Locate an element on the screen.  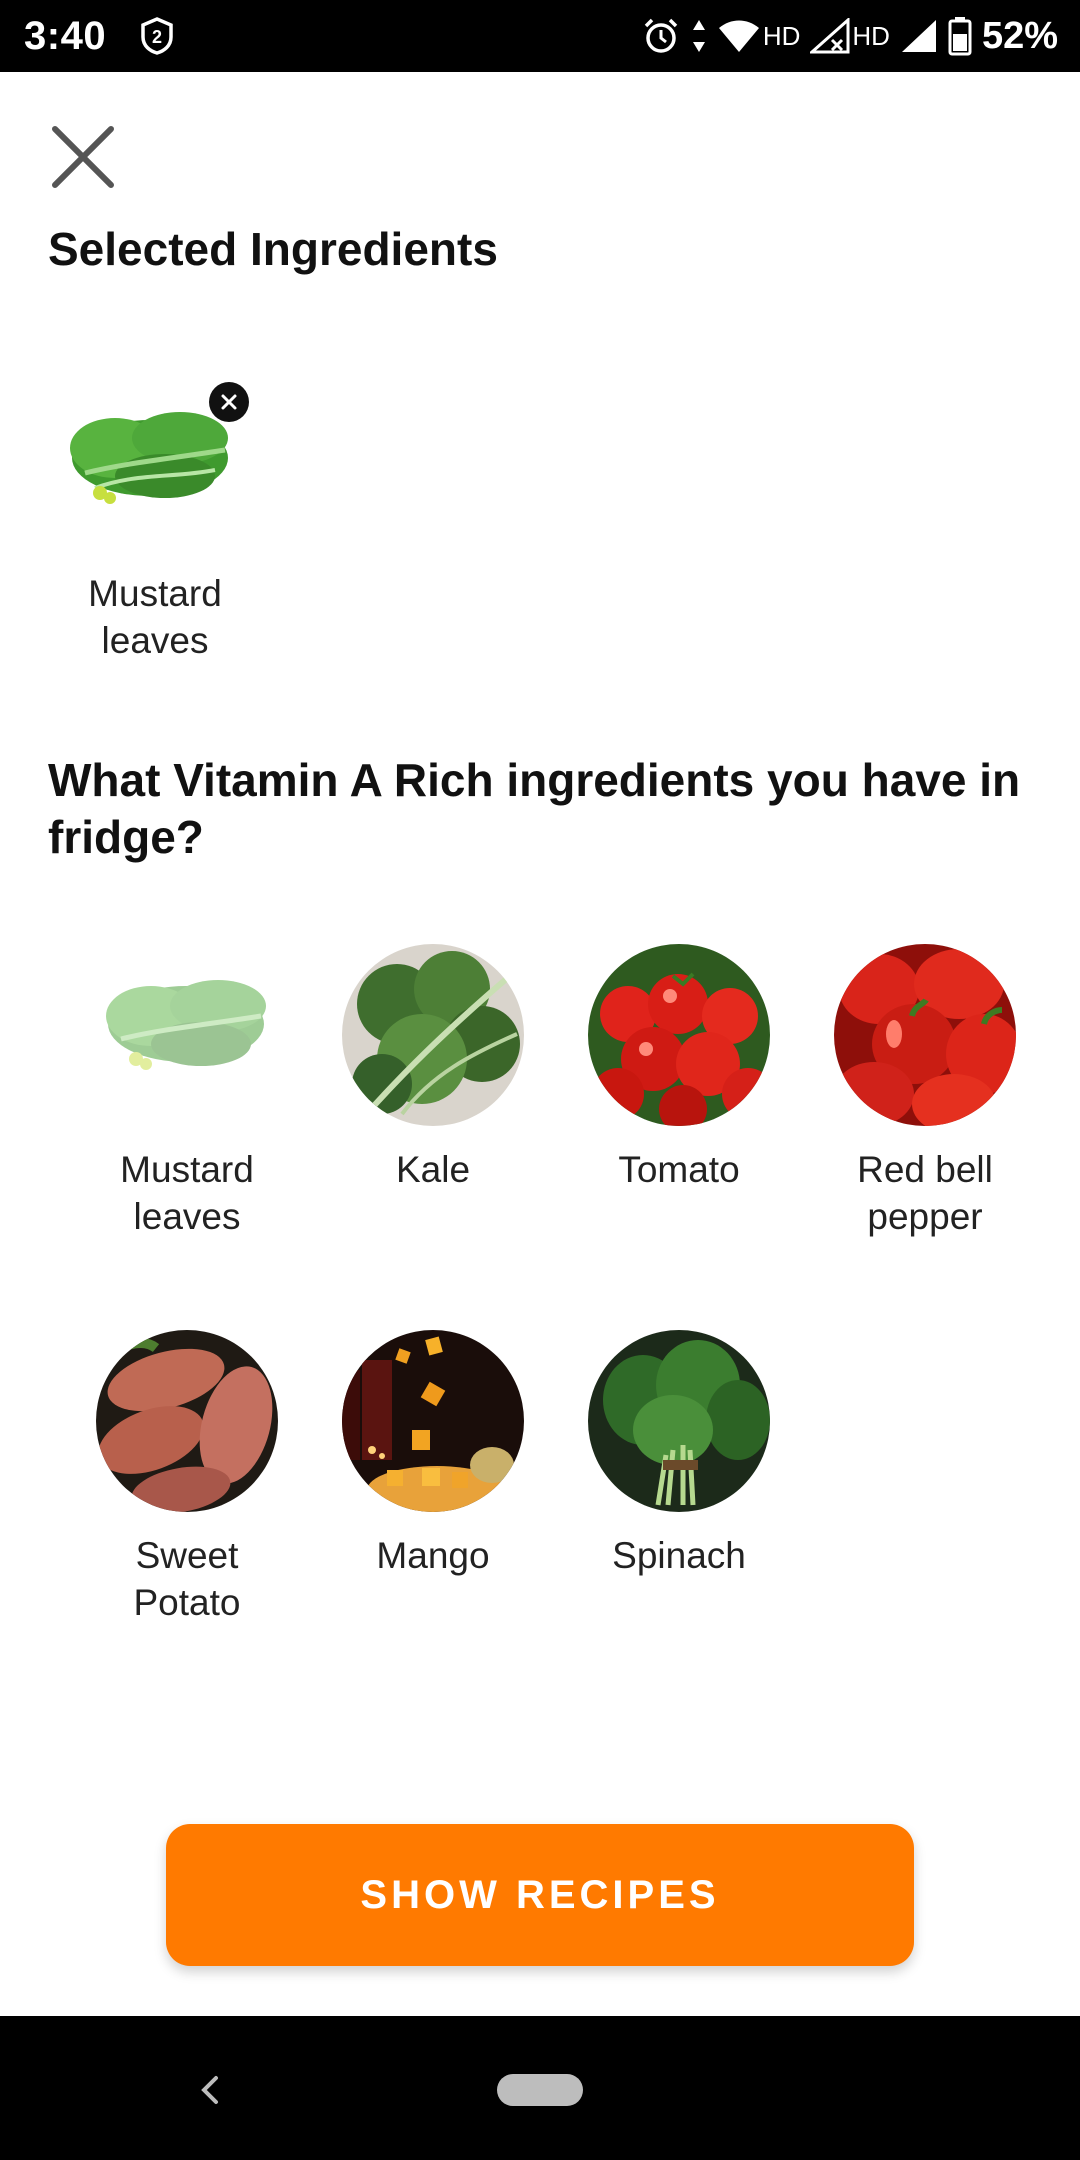
signal-icon is located at coordinates (830, 36).